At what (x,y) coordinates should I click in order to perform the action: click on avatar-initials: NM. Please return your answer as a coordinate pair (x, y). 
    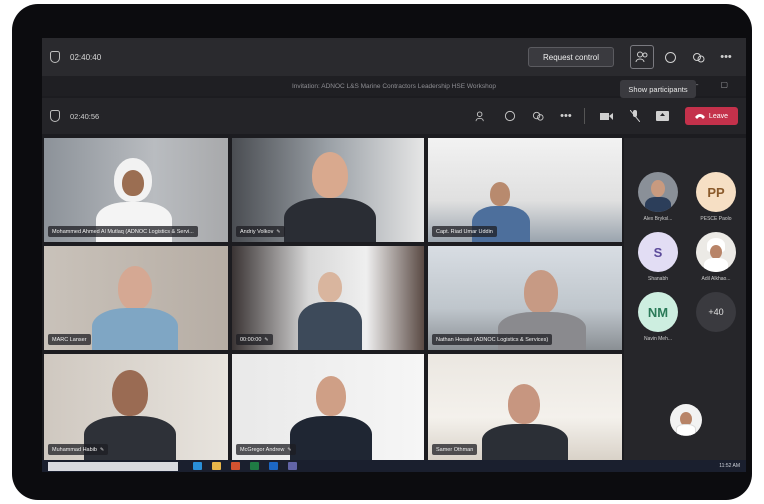
    Looking at the image, I should click on (658, 312).